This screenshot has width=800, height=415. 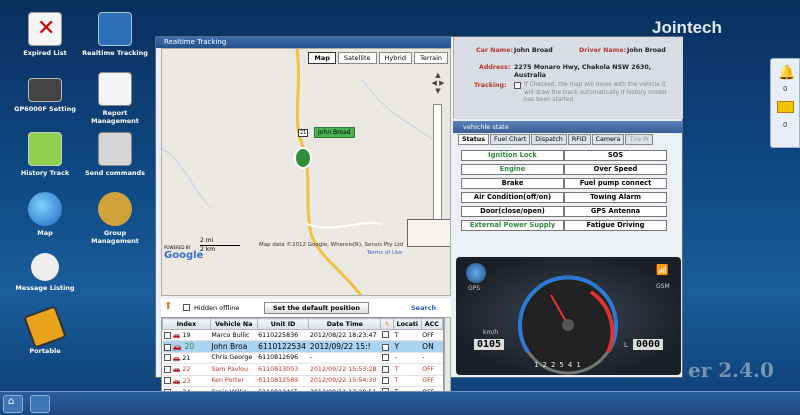 I want to click on tab-status: Status, so click(x=474, y=139).